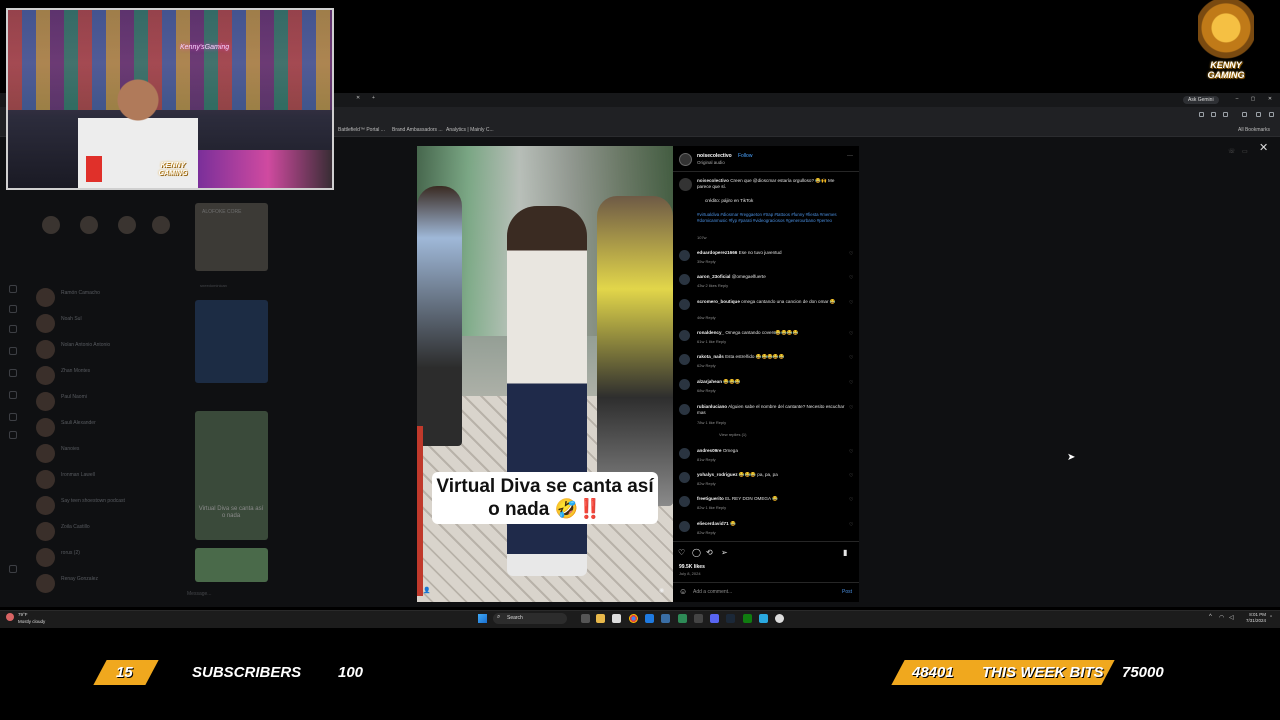 This screenshot has width=1280, height=720. Describe the element at coordinates (1271, 114) in the screenshot. I see `menu-icon` at that location.